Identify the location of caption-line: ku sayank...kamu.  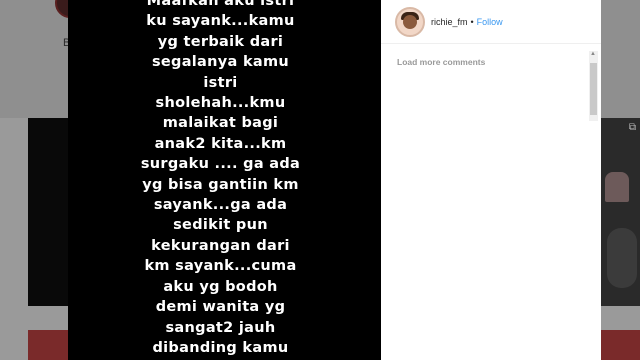
(220, 21).